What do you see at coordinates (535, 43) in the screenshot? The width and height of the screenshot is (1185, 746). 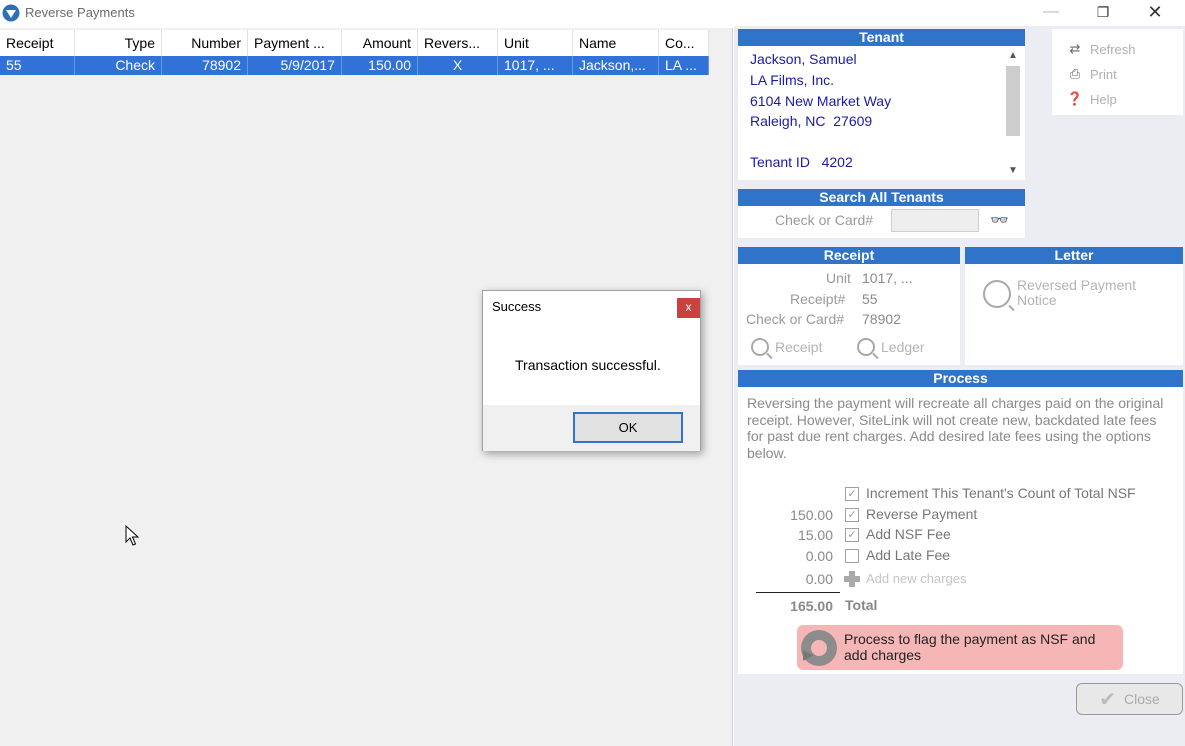 I see `col-unit: Unit` at bounding box center [535, 43].